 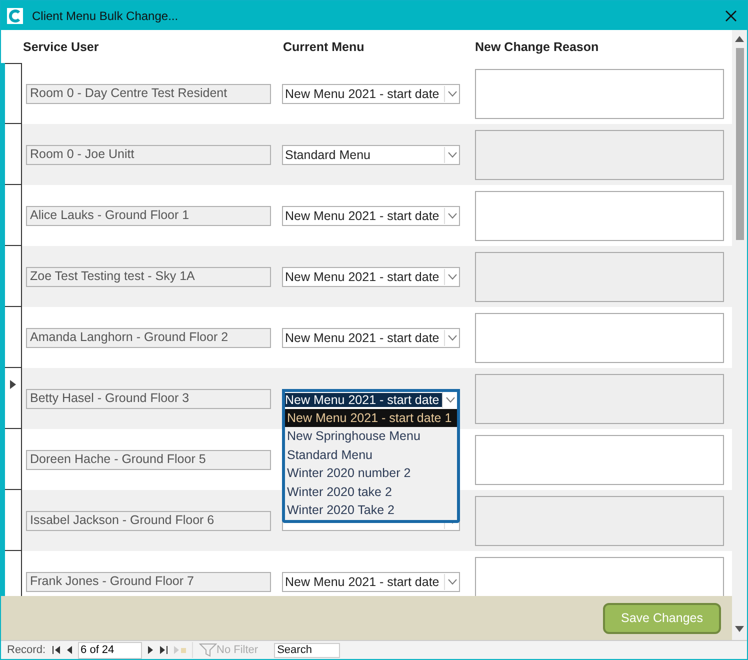 What do you see at coordinates (237, 650) in the screenshot?
I see `no-filter-label: No Filter` at bounding box center [237, 650].